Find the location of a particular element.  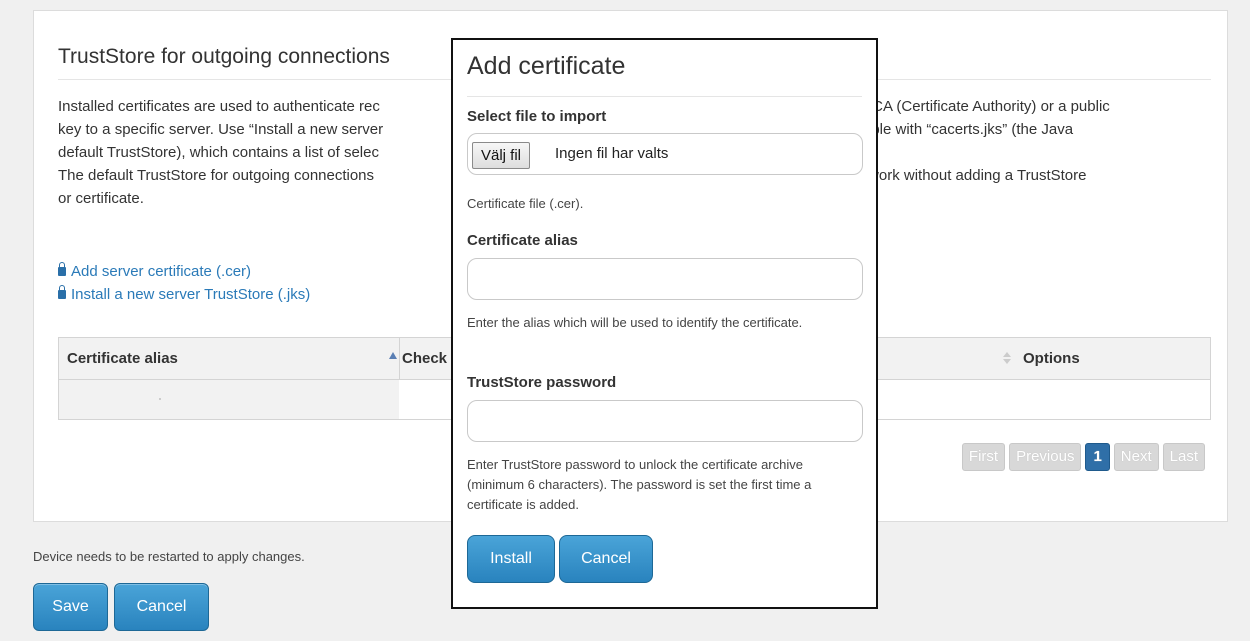

pager-page-current: 1 is located at coordinates (1097, 457).